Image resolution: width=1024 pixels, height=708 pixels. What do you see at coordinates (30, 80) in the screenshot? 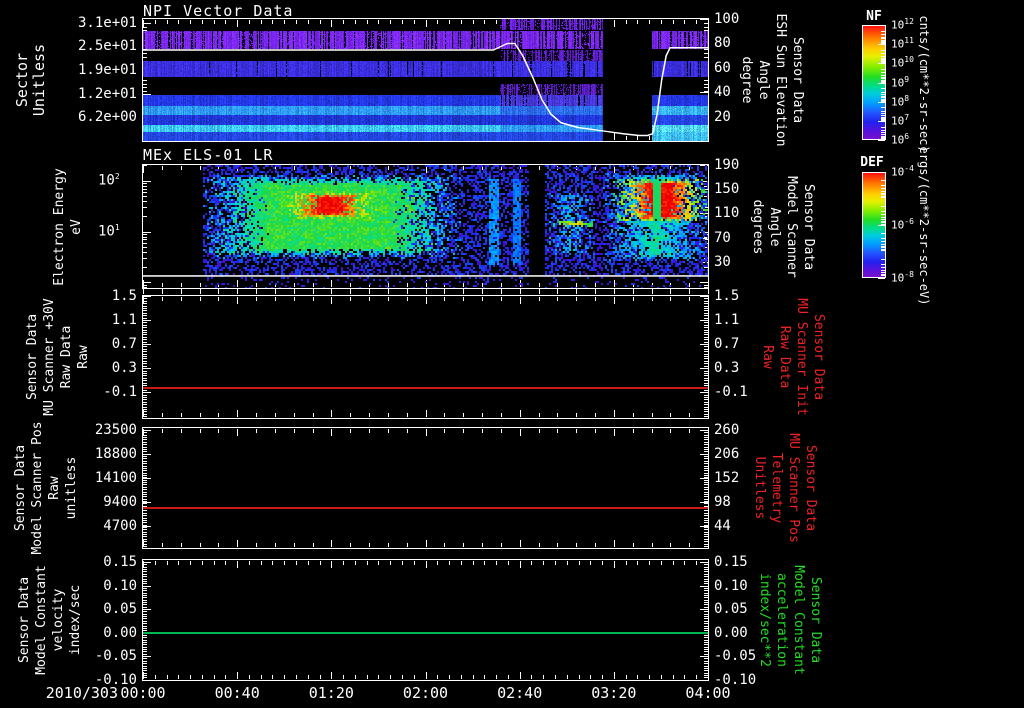
I see `y-axis-label-lines: Sector Unitless` at bounding box center [30, 80].